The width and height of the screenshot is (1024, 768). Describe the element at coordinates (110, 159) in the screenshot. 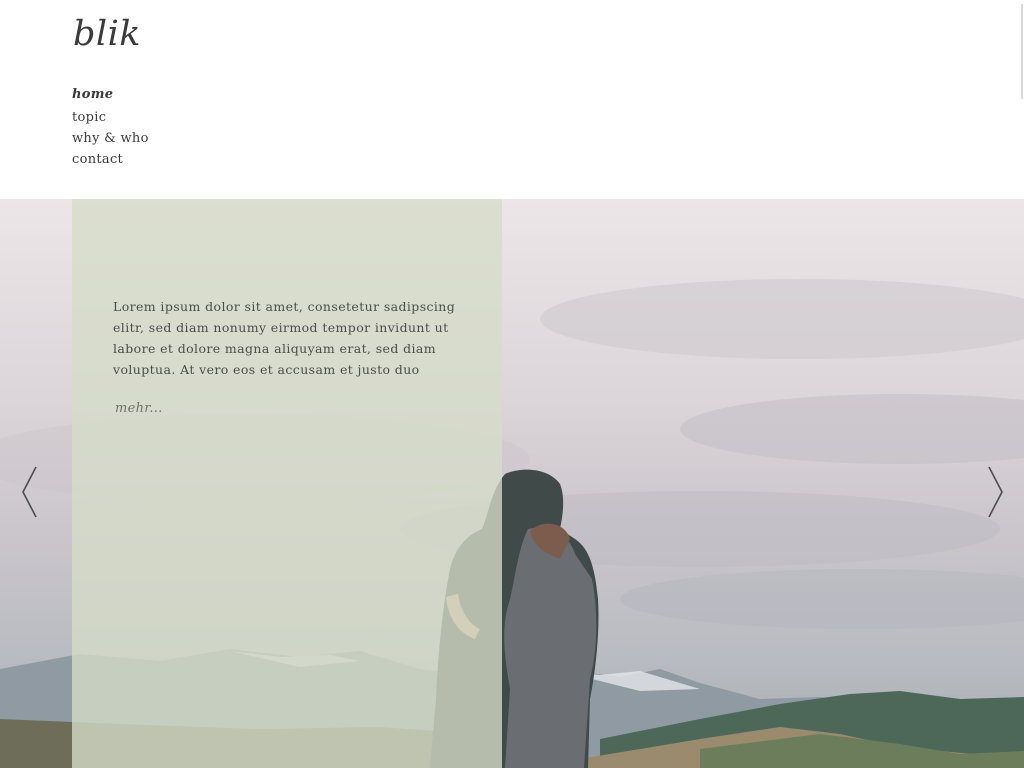

I see `nav-item-contact: contact` at that location.